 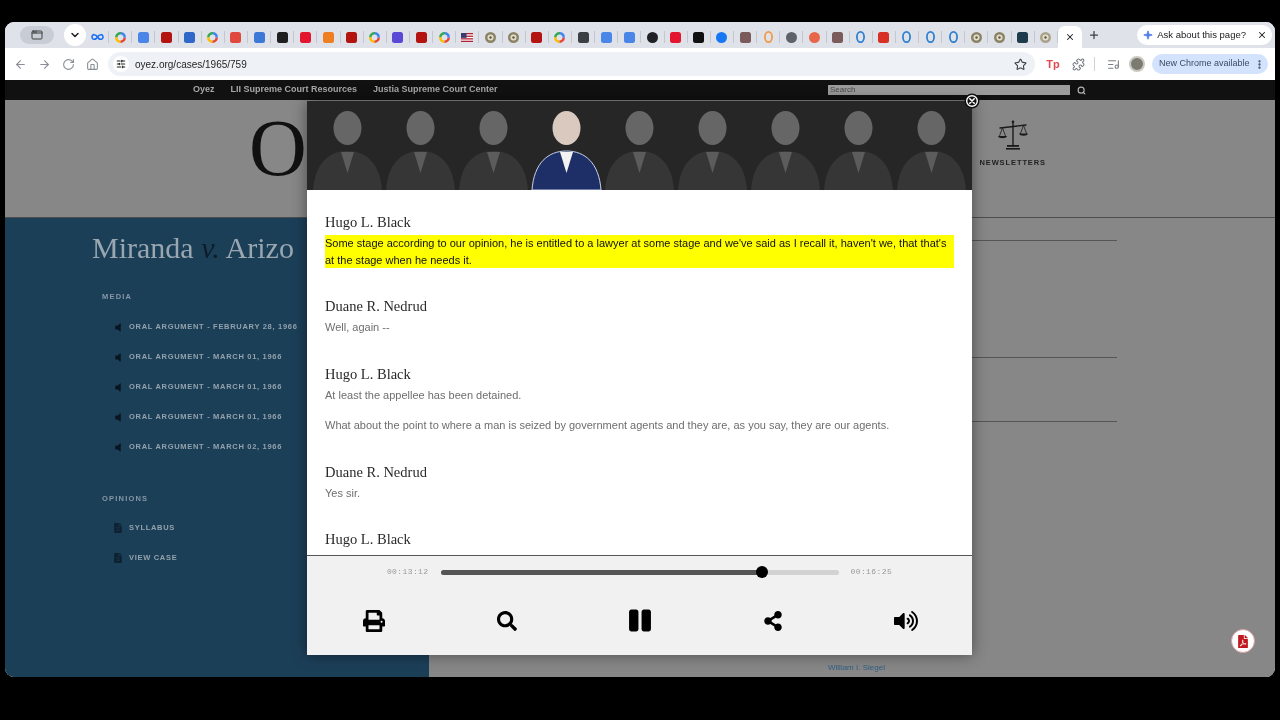 I want to click on transcript-text: Well, again --, so click(x=357, y=327).